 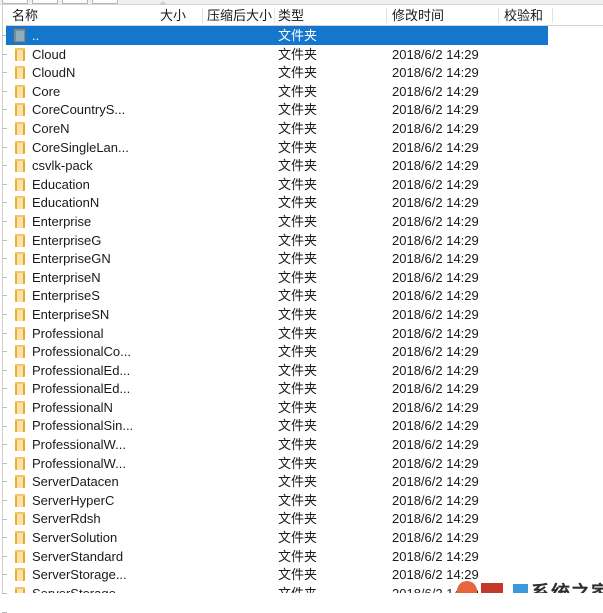 What do you see at coordinates (304, 72) in the screenshot?
I see `table-row: CloudN 文件夹 2018/6/2 14:29` at bounding box center [304, 72].